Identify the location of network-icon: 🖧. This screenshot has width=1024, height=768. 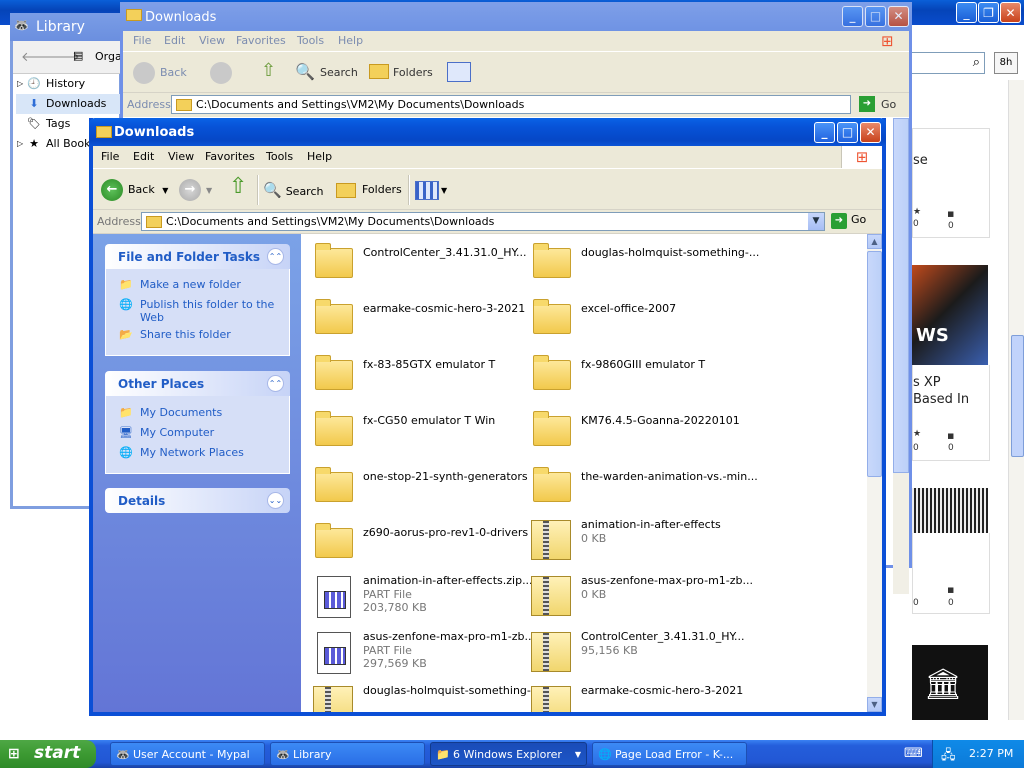
(948, 757).